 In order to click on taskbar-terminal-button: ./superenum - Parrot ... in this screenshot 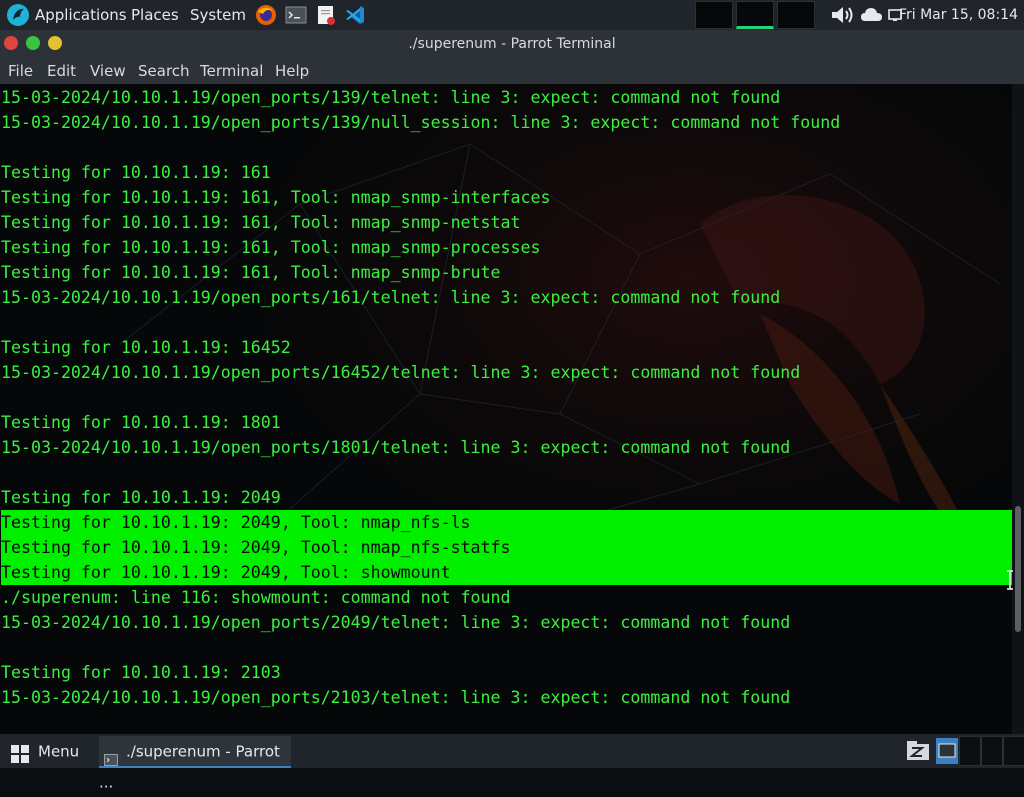, I will do `click(195, 763)`.